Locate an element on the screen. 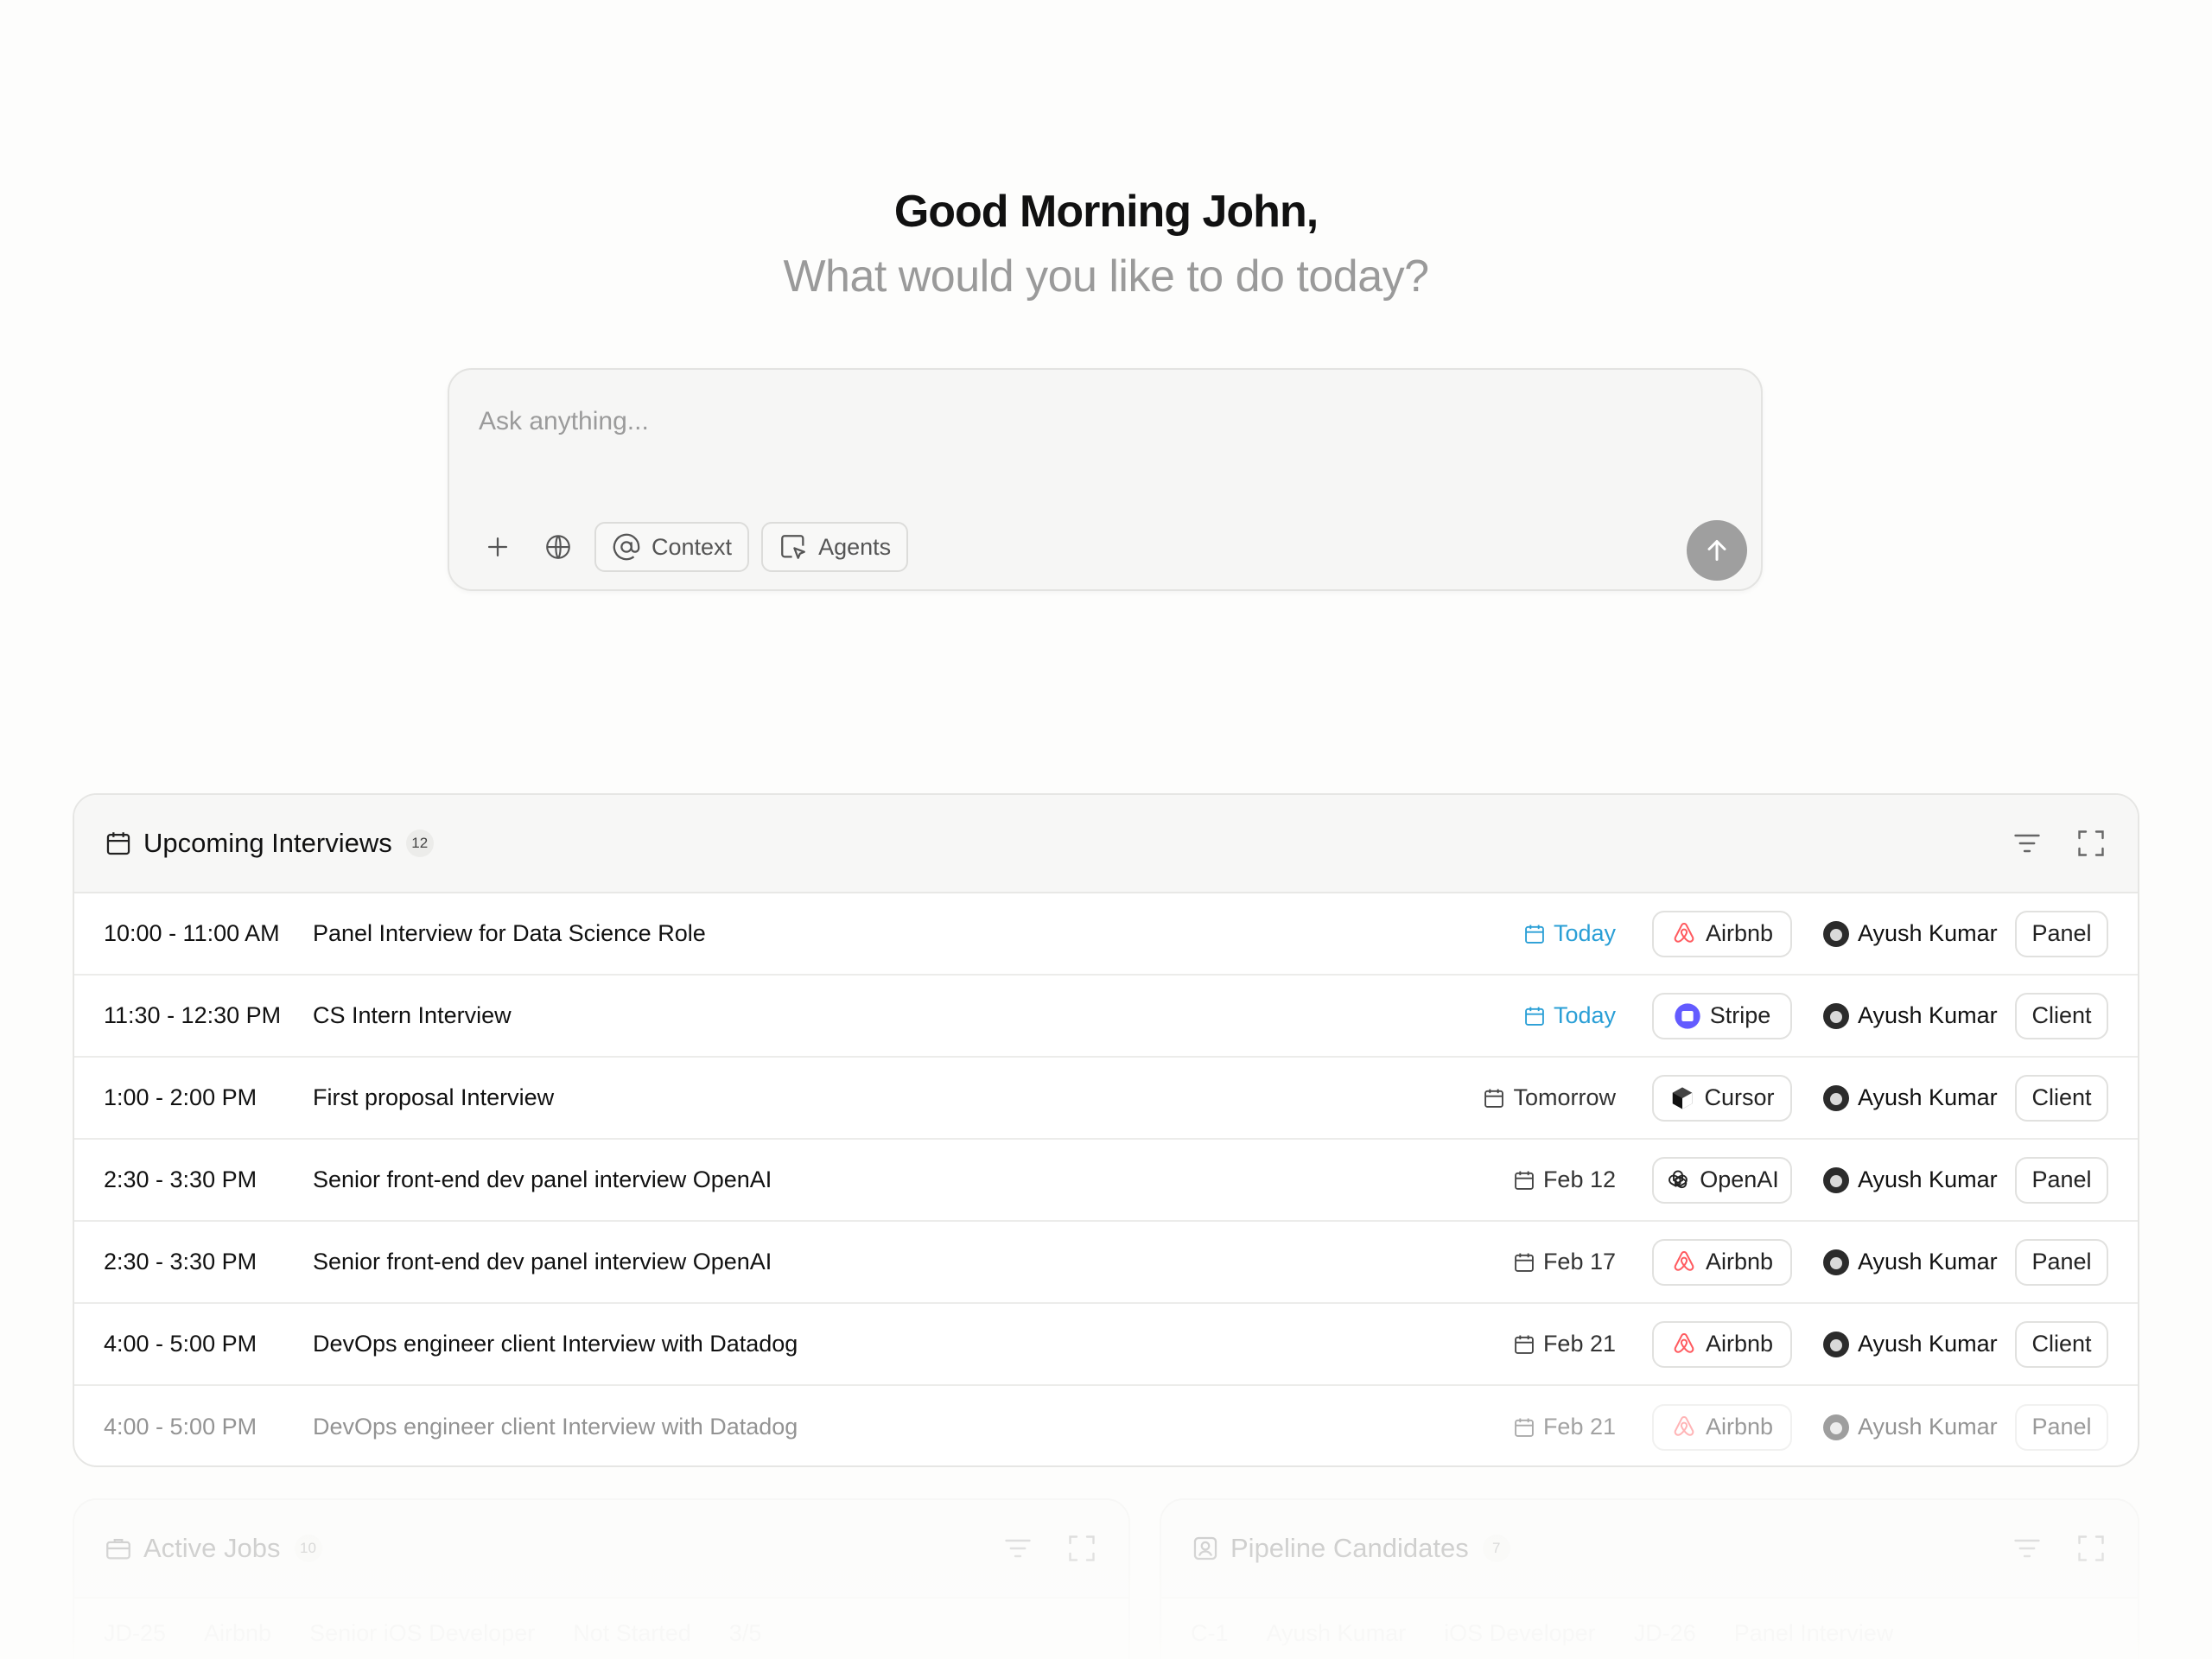 This screenshot has height=1659, width=2212. interview-date: Feb 21 is located at coordinates (1564, 1427).